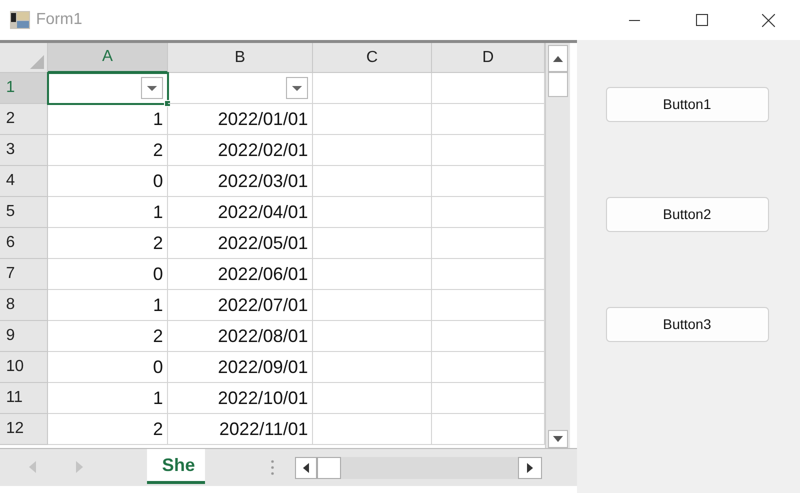 This screenshot has height=493, width=800. What do you see at coordinates (687, 104) in the screenshot?
I see `form-button: Button1` at bounding box center [687, 104].